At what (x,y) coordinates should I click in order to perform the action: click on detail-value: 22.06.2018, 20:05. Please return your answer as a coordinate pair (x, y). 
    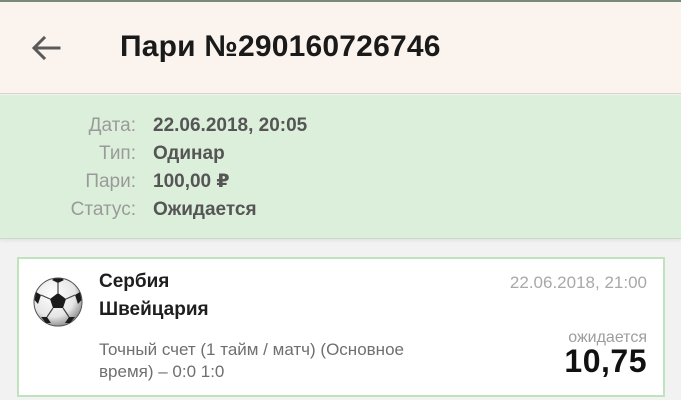
    Looking at the image, I should click on (230, 125).